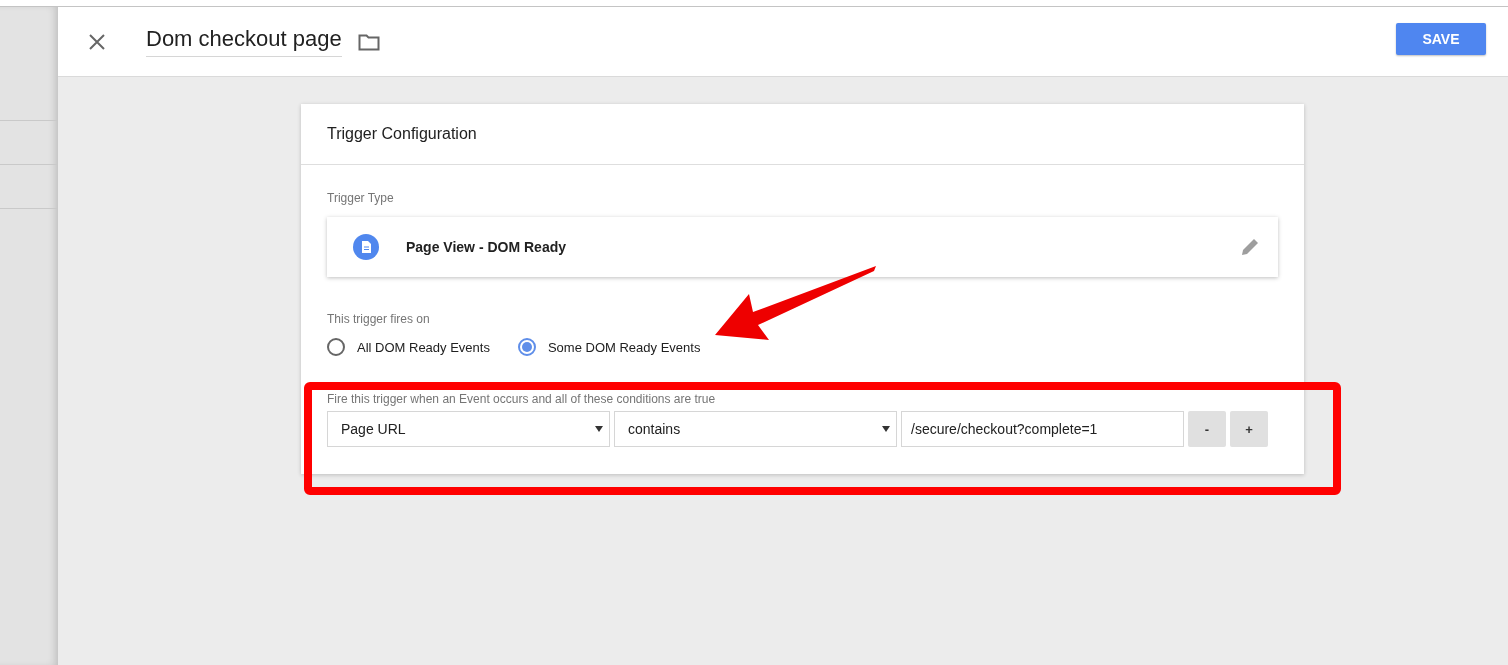 This screenshot has width=1508, height=665. What do you see at coordinates (368, 41) in the screenshot?
I see `folder-icon` at bounding box center [368, 41].